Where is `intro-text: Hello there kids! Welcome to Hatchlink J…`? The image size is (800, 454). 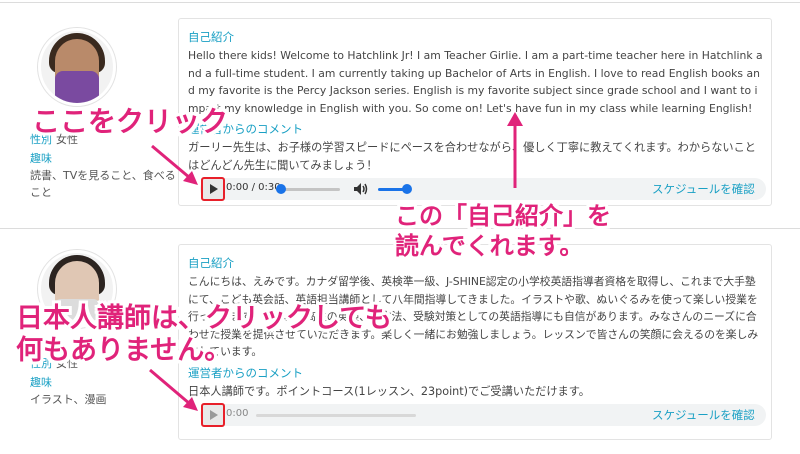 intro-text: Hello there kids! Welcome to Hatchlink J… is located at coordinates (475, 82).